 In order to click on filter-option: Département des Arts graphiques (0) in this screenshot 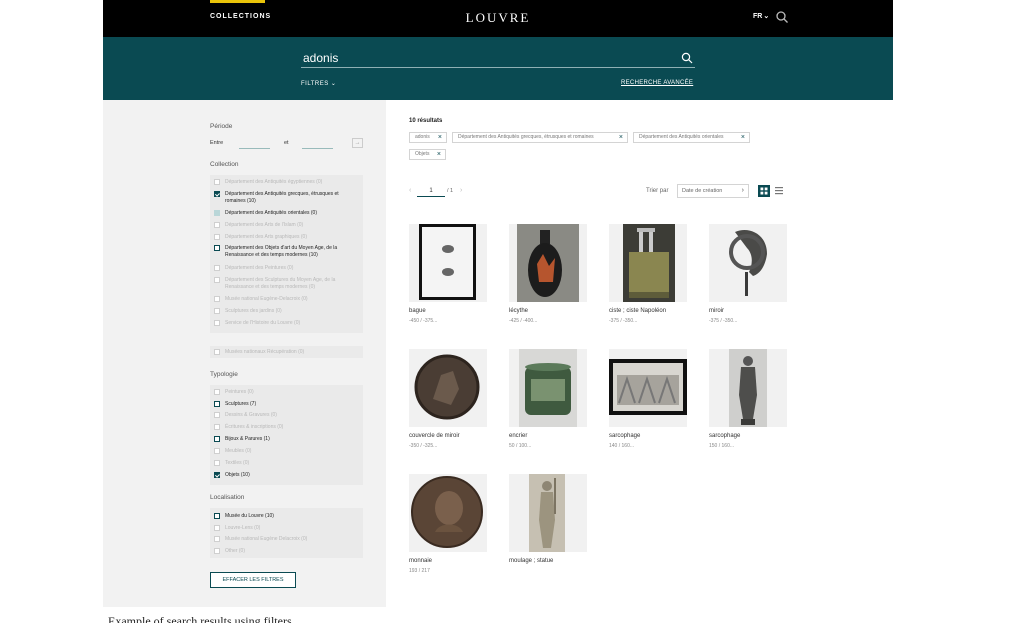, I will do `click(286, 237)`.